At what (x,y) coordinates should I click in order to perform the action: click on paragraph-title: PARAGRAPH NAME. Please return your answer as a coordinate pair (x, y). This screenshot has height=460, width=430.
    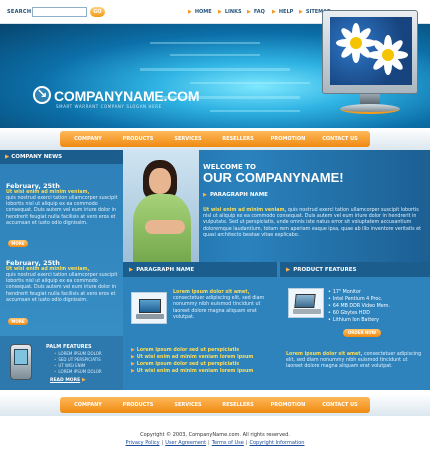
    Looking at the image, I should click on (239, 195).